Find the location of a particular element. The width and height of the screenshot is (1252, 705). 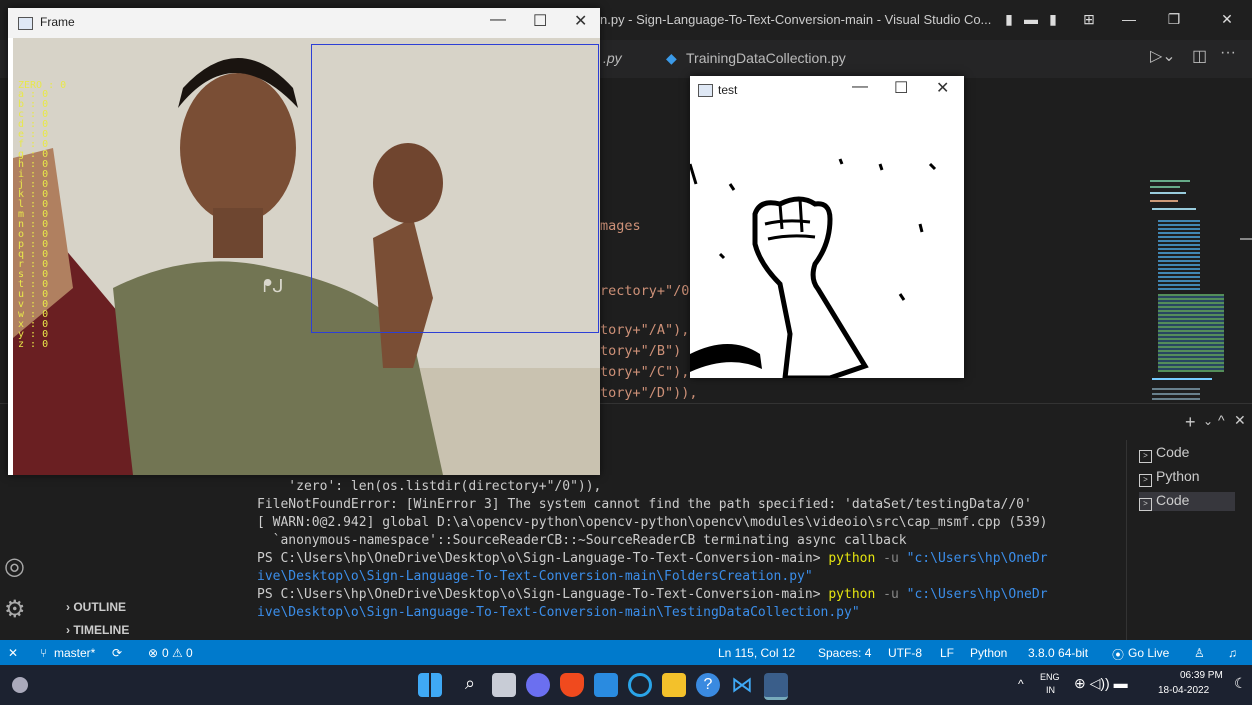

input-language: ENG is located at coordinates (1050, 677).